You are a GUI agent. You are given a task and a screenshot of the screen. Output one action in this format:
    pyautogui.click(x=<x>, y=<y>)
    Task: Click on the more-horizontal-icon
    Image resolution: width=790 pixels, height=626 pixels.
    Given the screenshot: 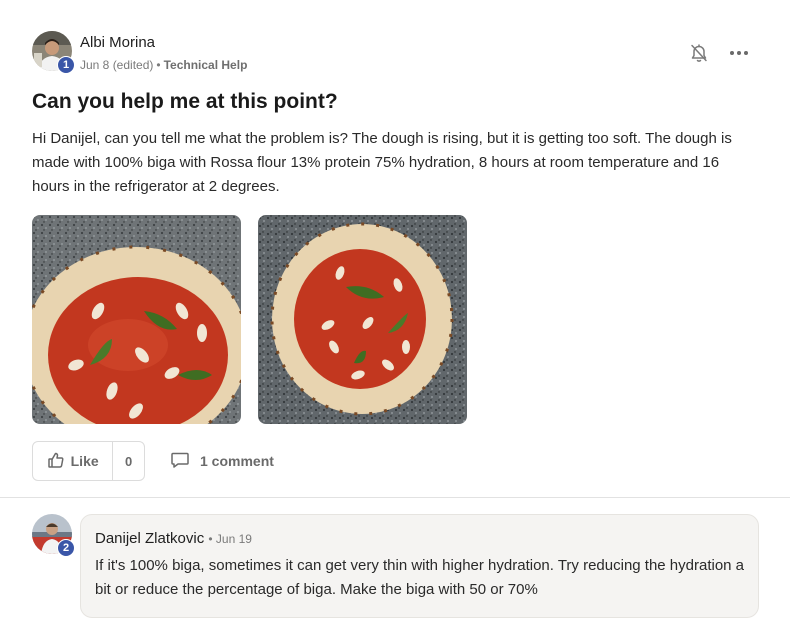 What is the action you would take?
    pyautogui.click(x=739, y=53)
    